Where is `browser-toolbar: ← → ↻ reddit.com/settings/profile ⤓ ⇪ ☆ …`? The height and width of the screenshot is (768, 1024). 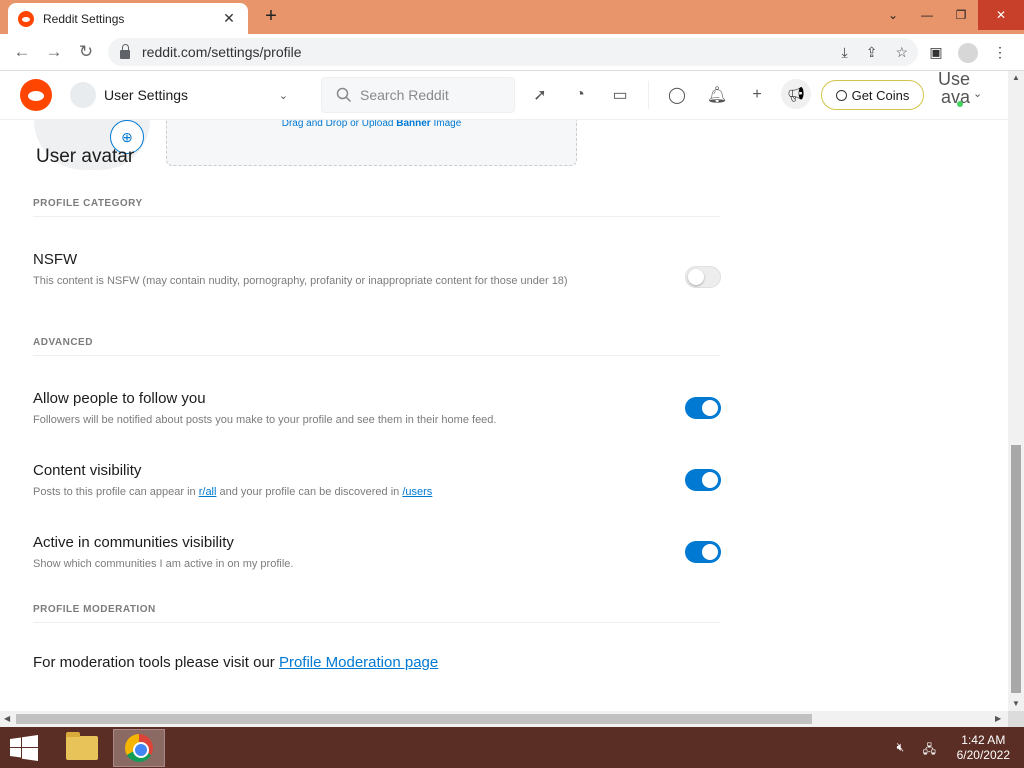 browser-toolbar: ← → ↻ reddit.com/settings/profile ⤓ ⇪ ☆ … is located at coordinates (512, 52).